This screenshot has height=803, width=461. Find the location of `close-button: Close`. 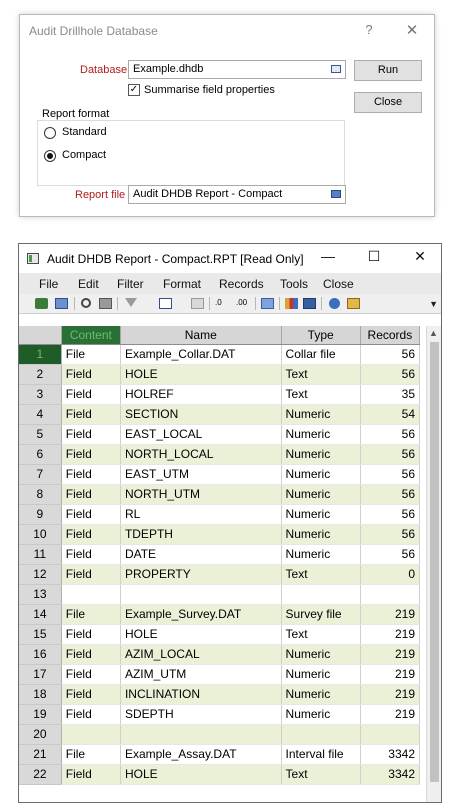

close-button: Close is located at coordinates (388, 102).